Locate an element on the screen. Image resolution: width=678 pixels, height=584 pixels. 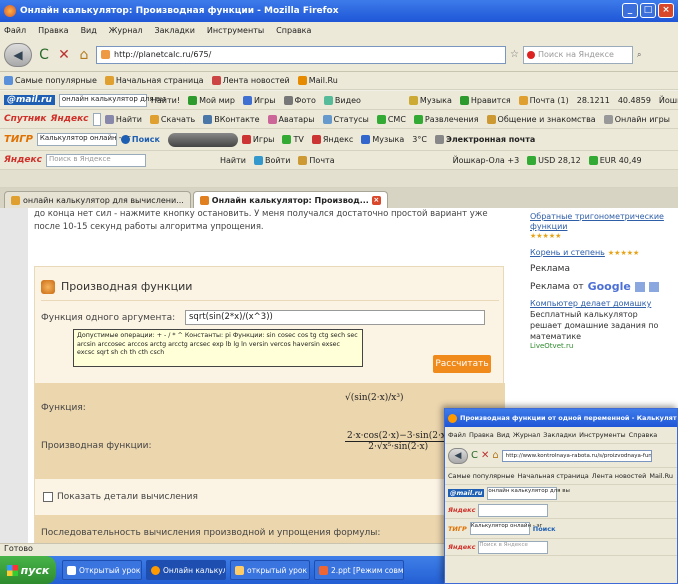
reload-icon: C is located at coordinates (44, 55).